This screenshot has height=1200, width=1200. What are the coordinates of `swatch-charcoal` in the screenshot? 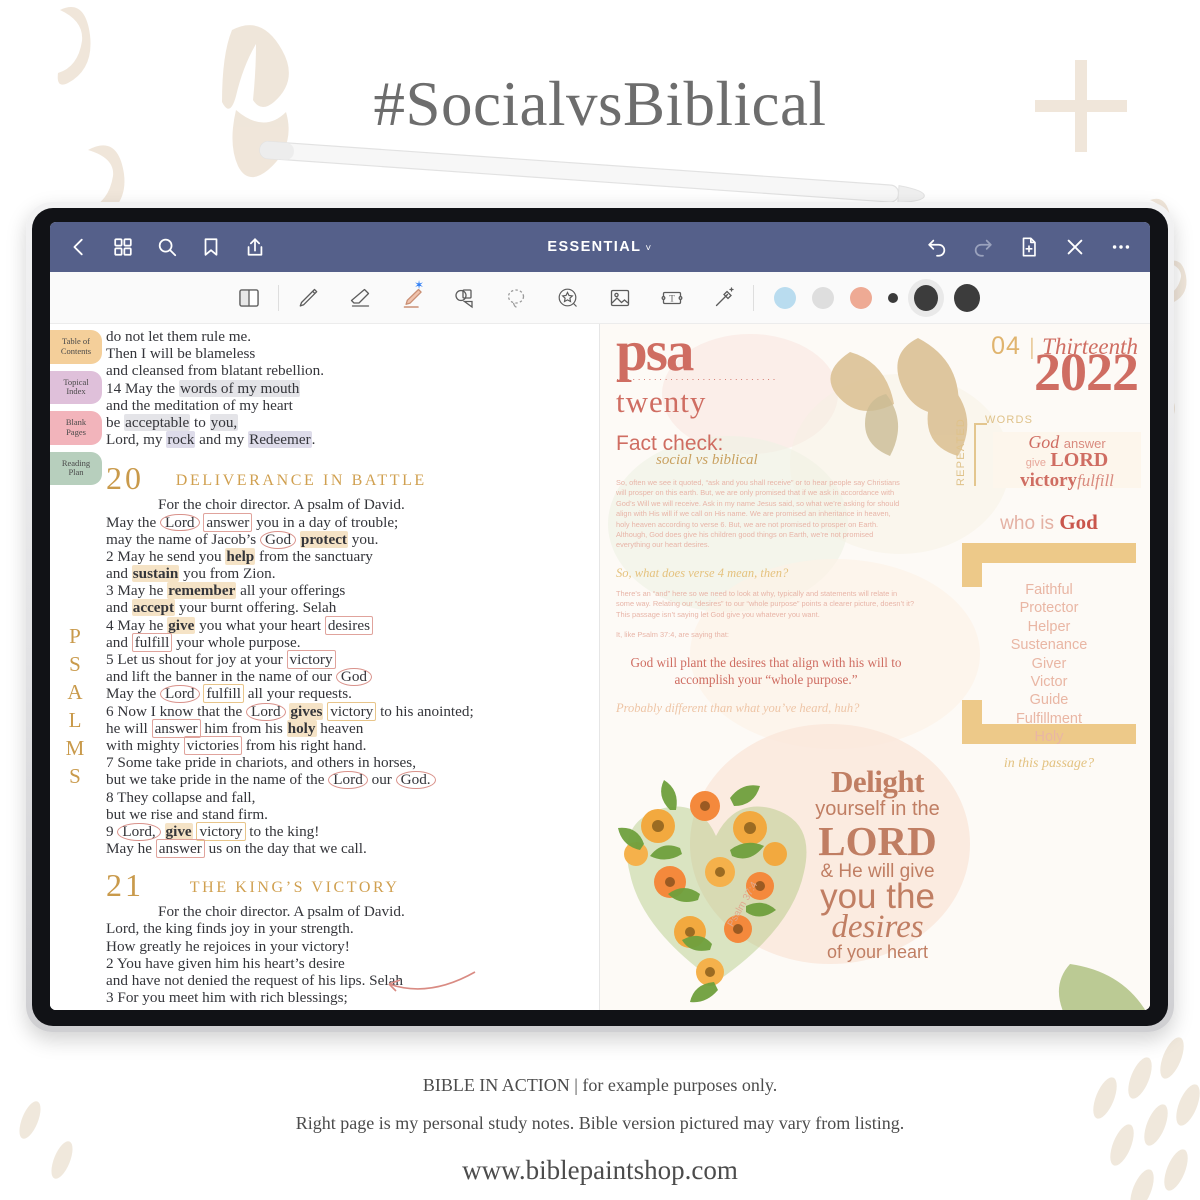 It's located at (967, 297).